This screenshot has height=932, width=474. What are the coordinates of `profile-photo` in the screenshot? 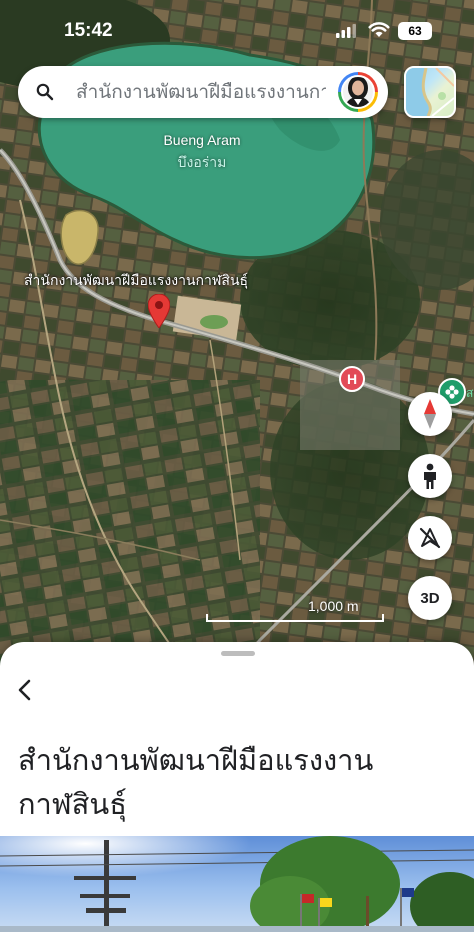 It's located at (358, 92).